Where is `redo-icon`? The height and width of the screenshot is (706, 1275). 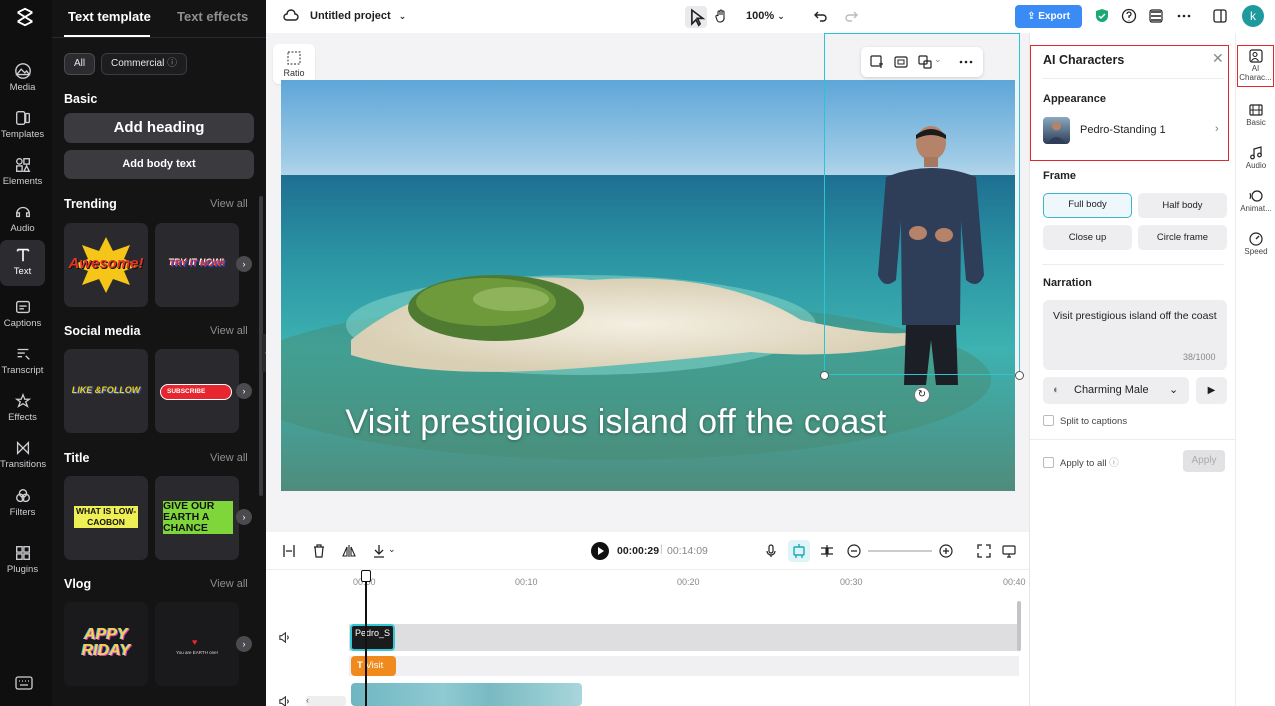 redo-icon is located at coordinates (851, 16).